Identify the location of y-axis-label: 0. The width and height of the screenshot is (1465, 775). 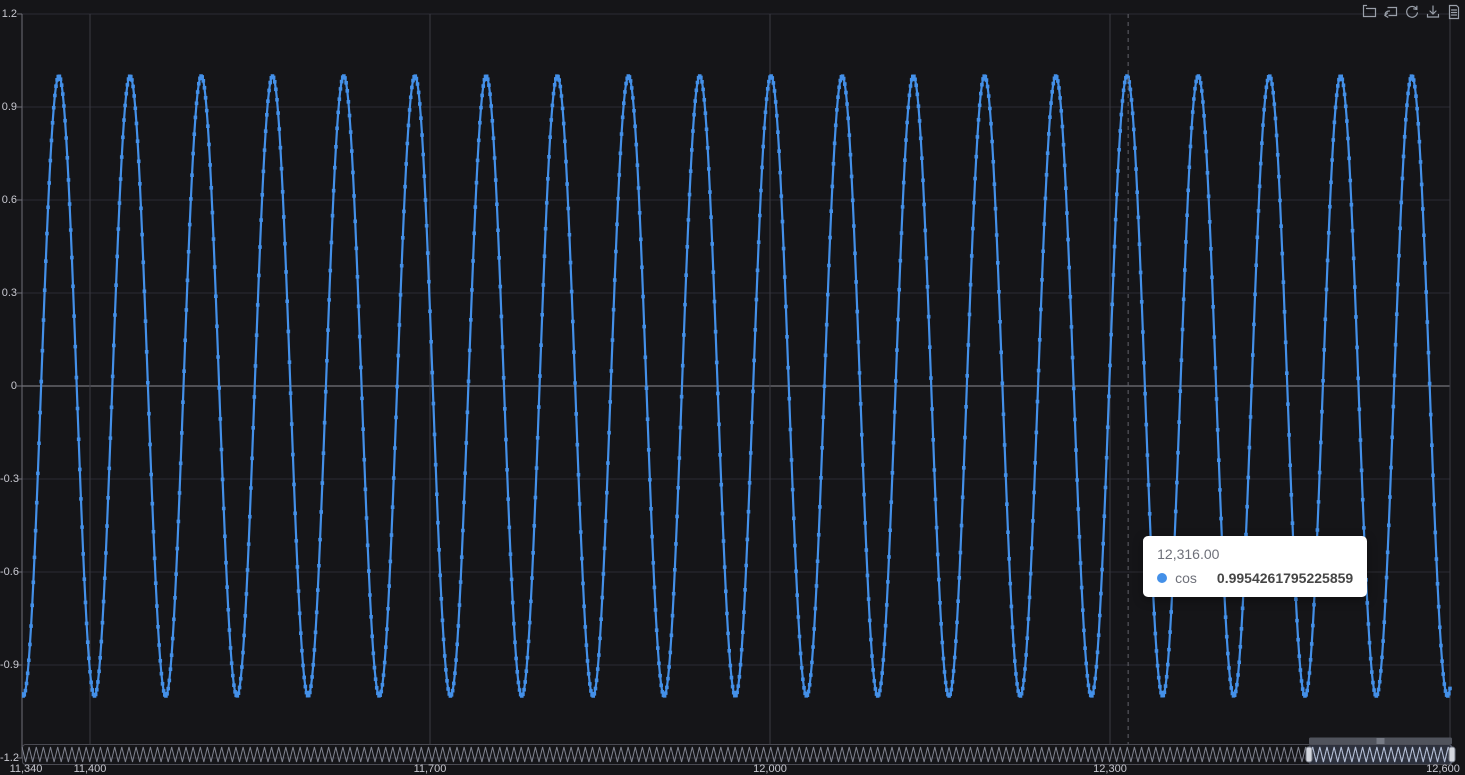
(13, 386).